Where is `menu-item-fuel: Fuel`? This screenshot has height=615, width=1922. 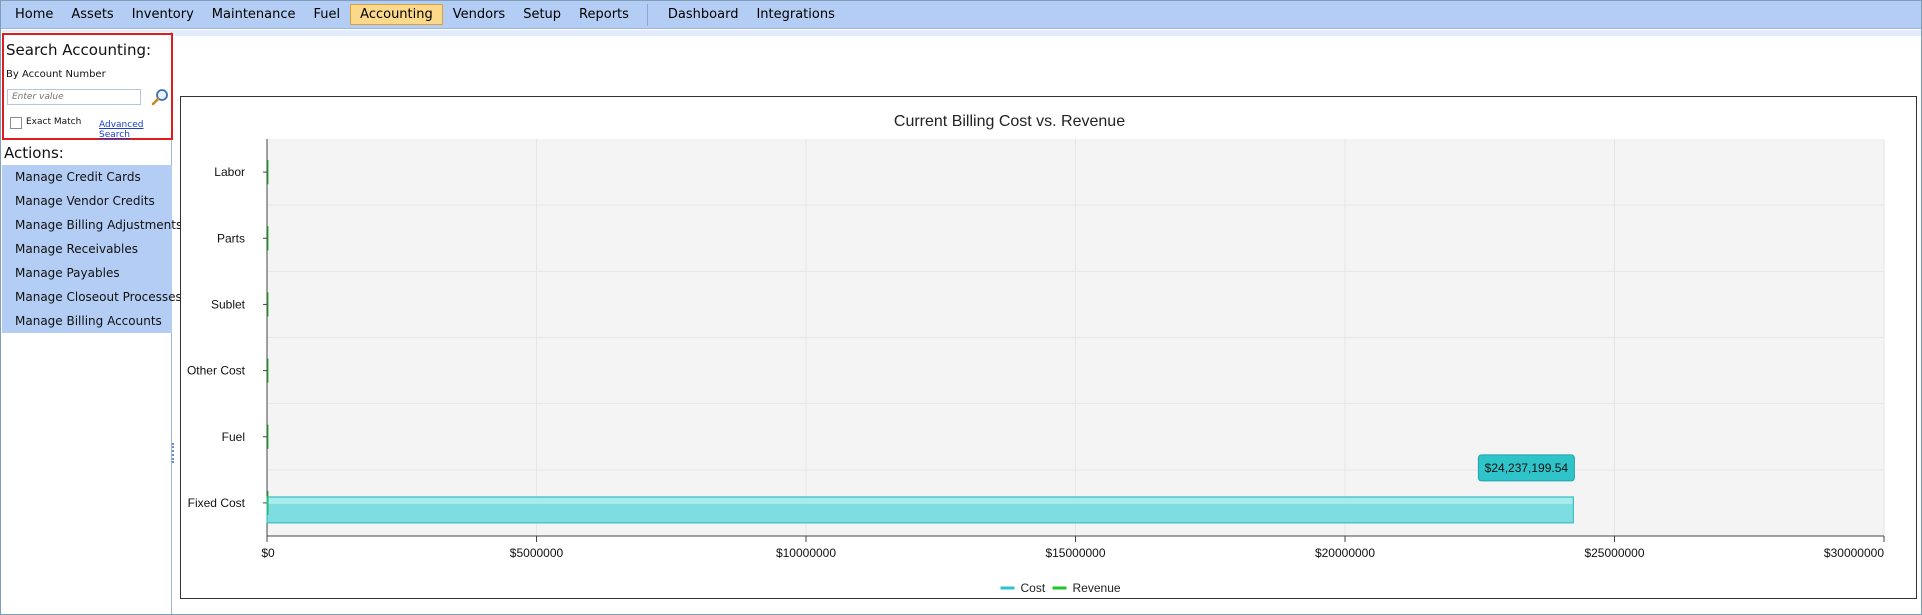
menu-item-fuel: Fuel is located at coordinates (327, 14).